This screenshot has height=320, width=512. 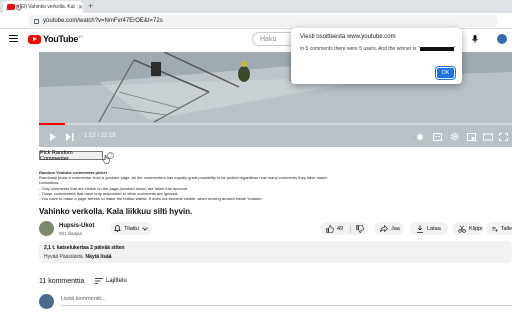 I want to click on subscribe-button: Tilattu, so click(x=131, y=228).